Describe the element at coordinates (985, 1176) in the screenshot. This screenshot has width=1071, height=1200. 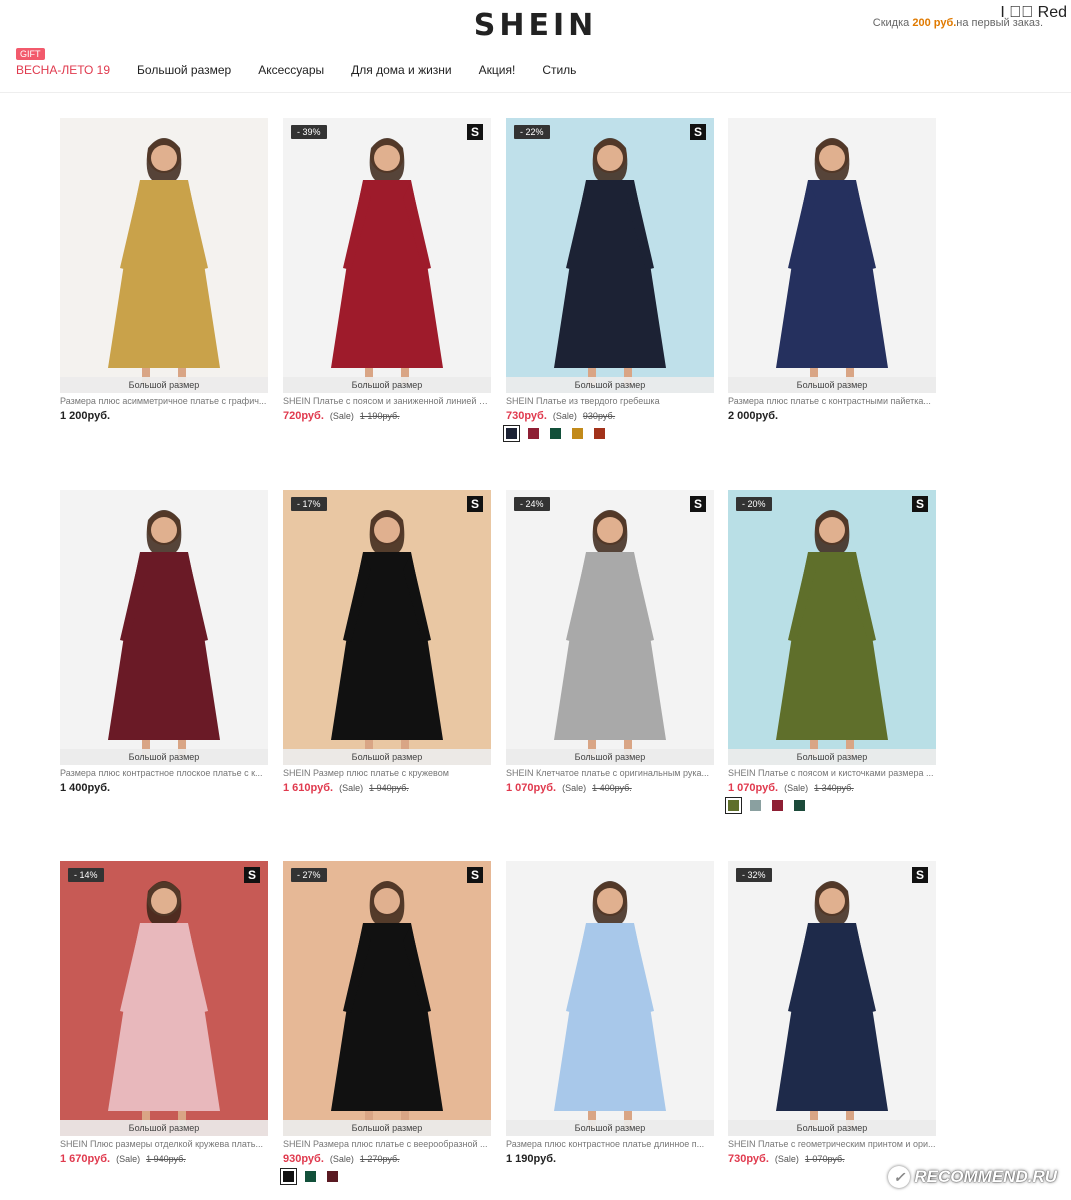
I see `watermark-text: RECOMMEND.RU` at that location.